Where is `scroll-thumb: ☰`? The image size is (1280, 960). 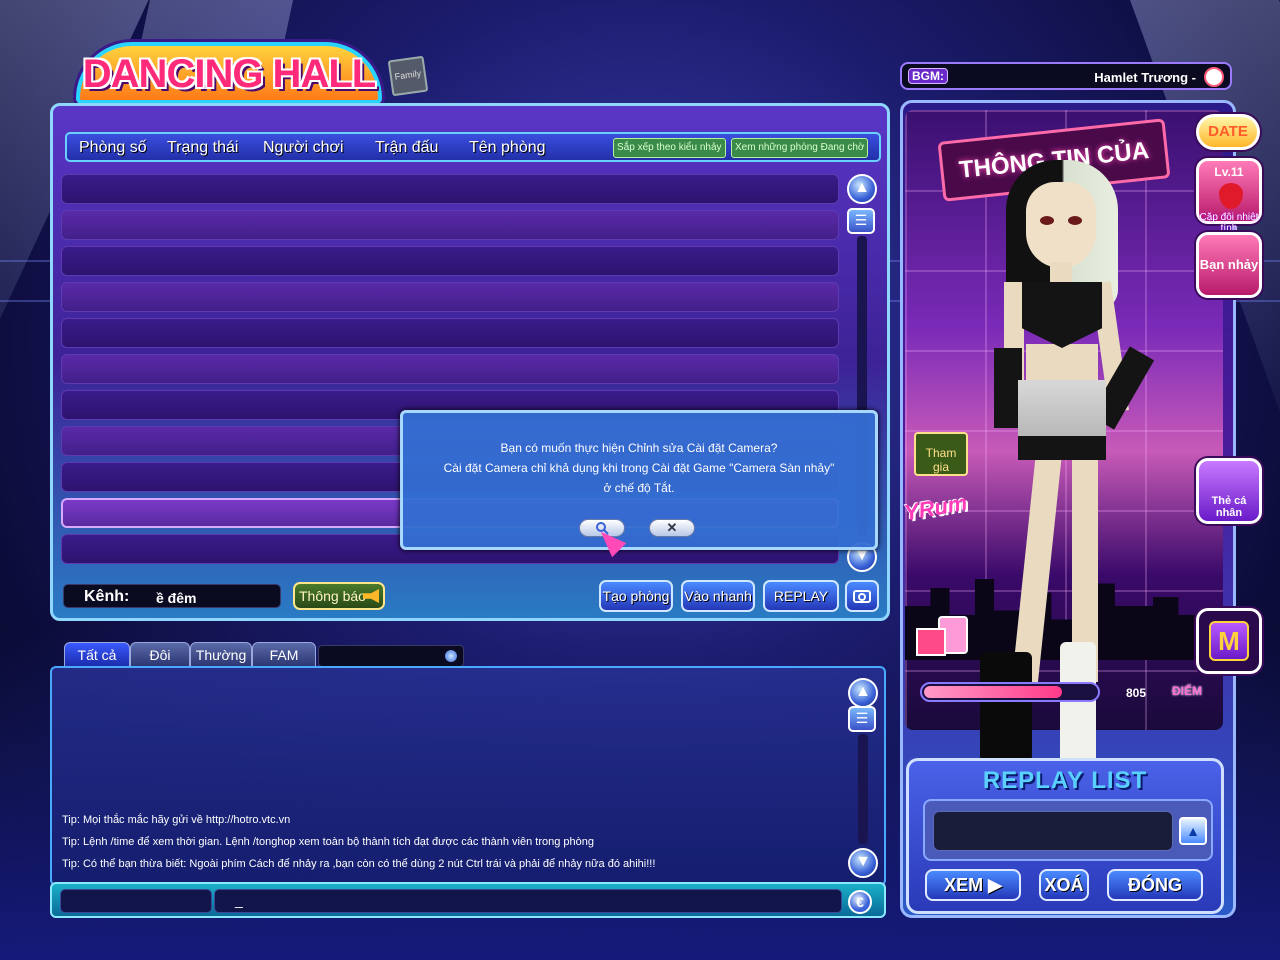 scroll-thumb: ☰ is located at coordinates (861, 221).